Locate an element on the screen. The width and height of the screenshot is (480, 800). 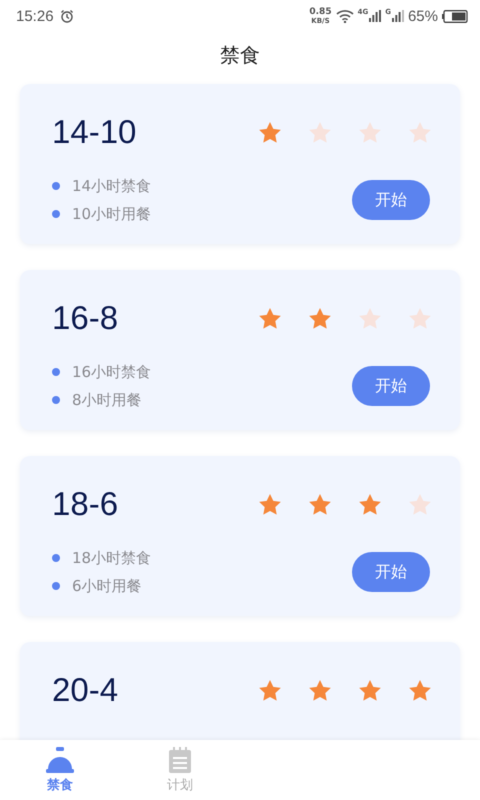
notepad-icon is located at coordinates (180, 759).